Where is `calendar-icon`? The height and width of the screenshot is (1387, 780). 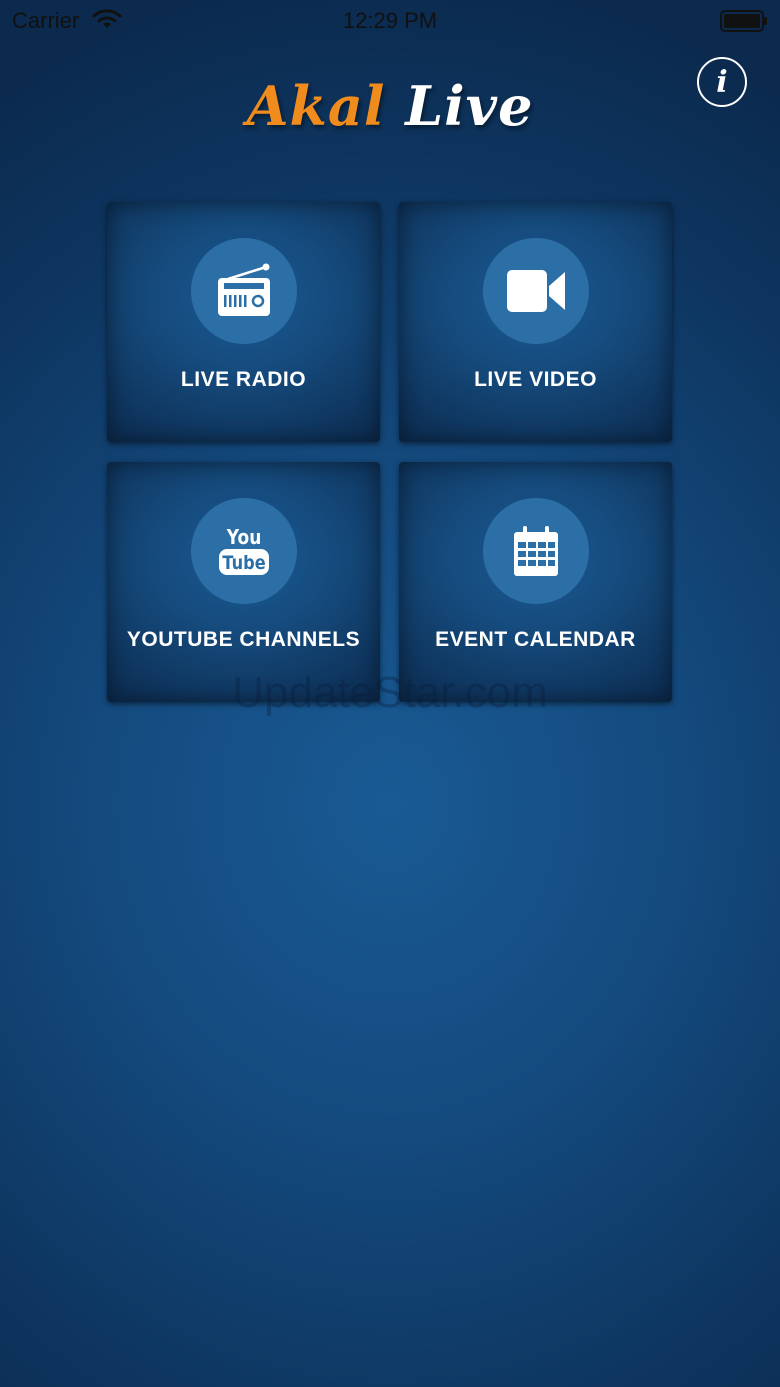
calendar-icon is located at coordinates (536, 551).